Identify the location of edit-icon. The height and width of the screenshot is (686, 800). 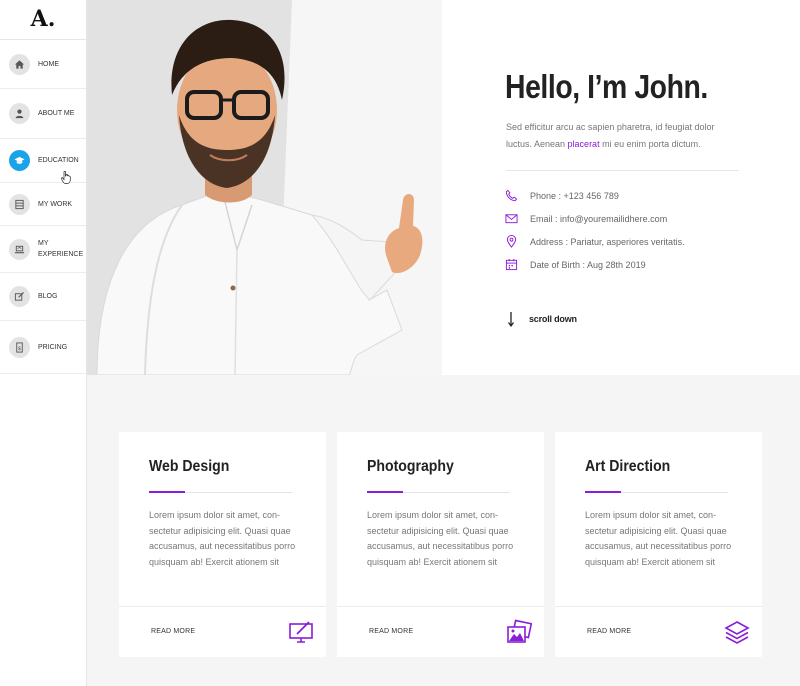
(19, 296).